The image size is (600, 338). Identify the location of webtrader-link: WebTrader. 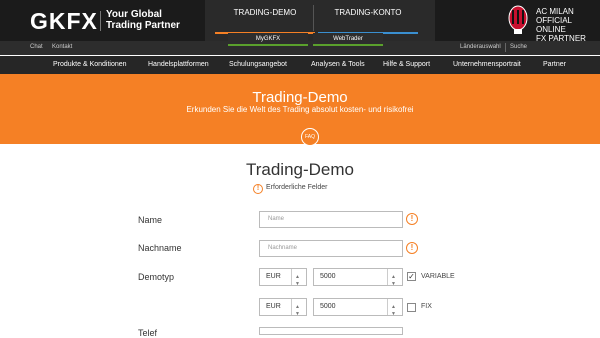
(348, 39).